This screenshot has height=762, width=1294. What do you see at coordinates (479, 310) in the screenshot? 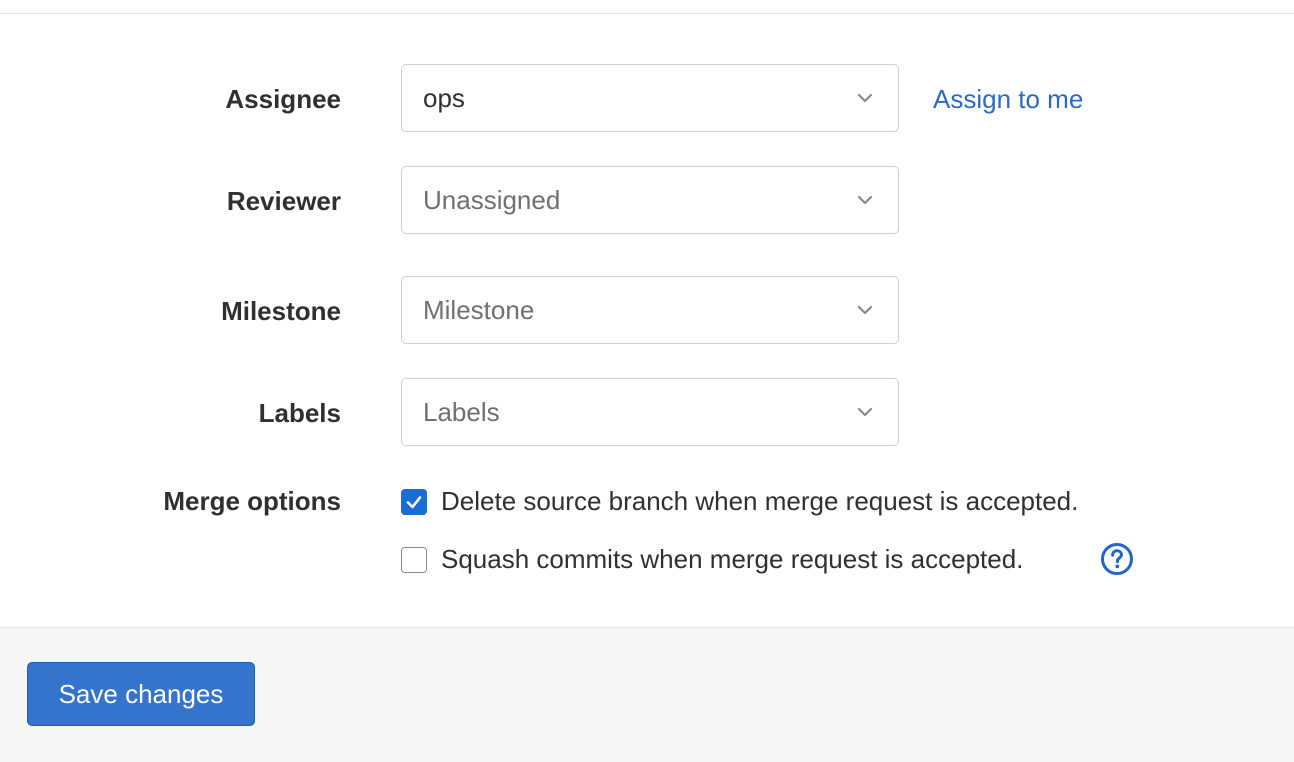
I see `milestone-placeholder: Milestone` at bounding box center [479, 310].